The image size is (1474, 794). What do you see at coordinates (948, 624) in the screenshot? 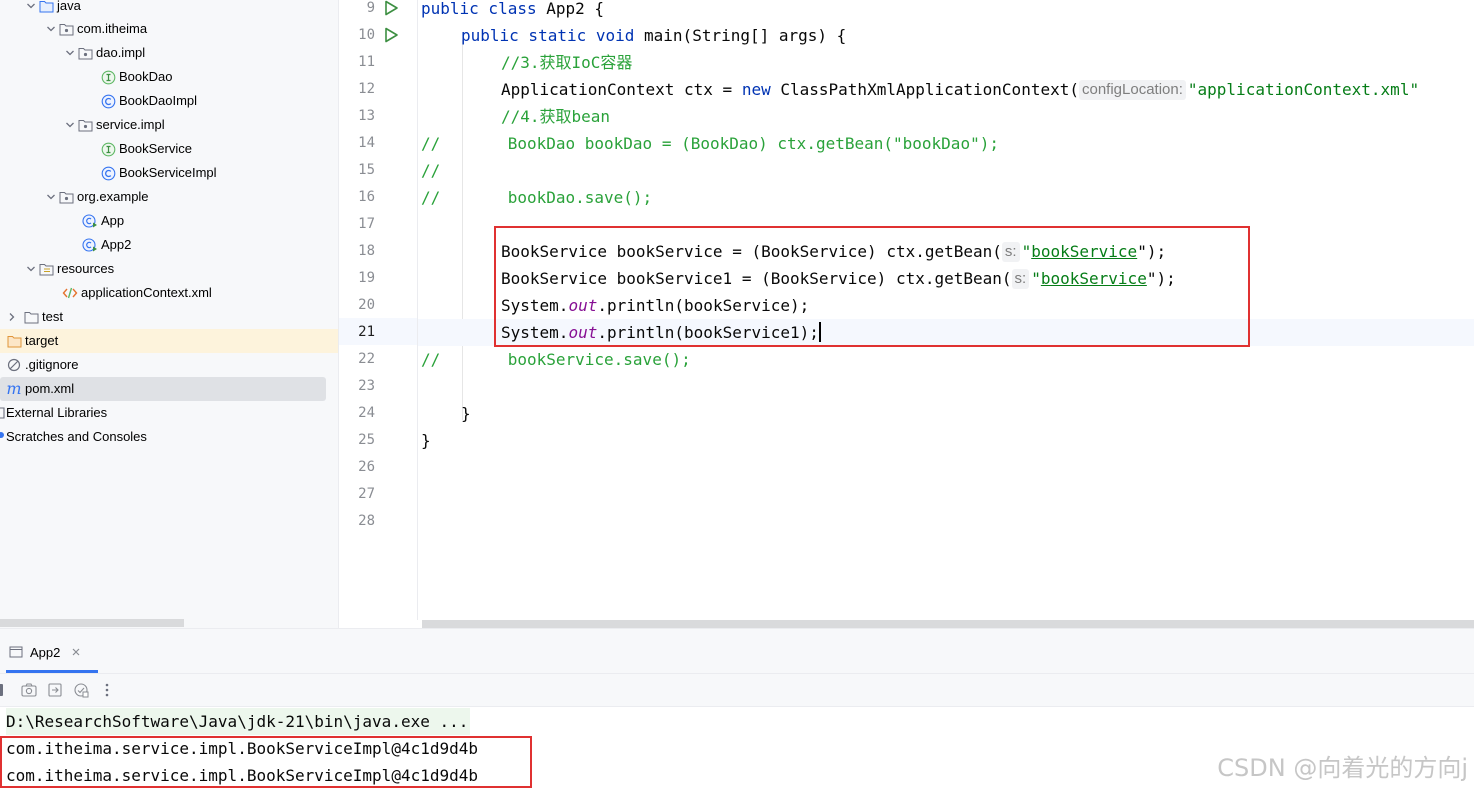
I see `editor-horizontal-scrollbar` at bounding box center [948, 624].